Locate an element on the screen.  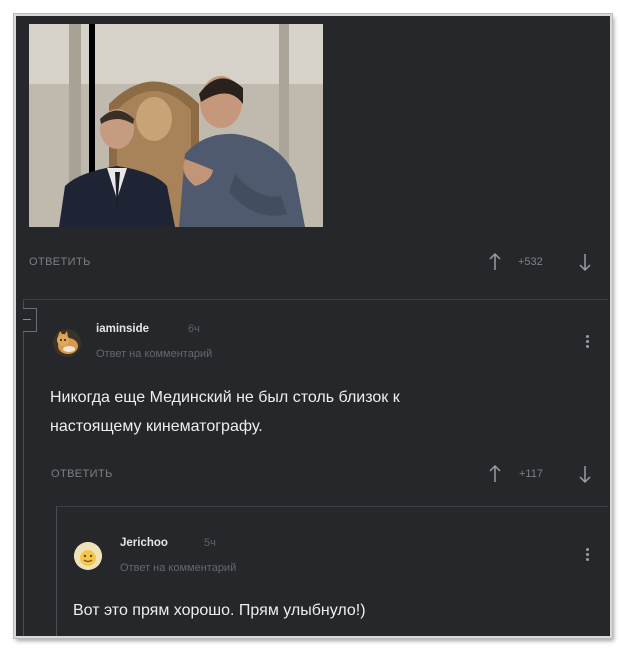
comment-text: Вот это прям хорошо. Прям улыбнуло!) is located at coordinates (219, 611).